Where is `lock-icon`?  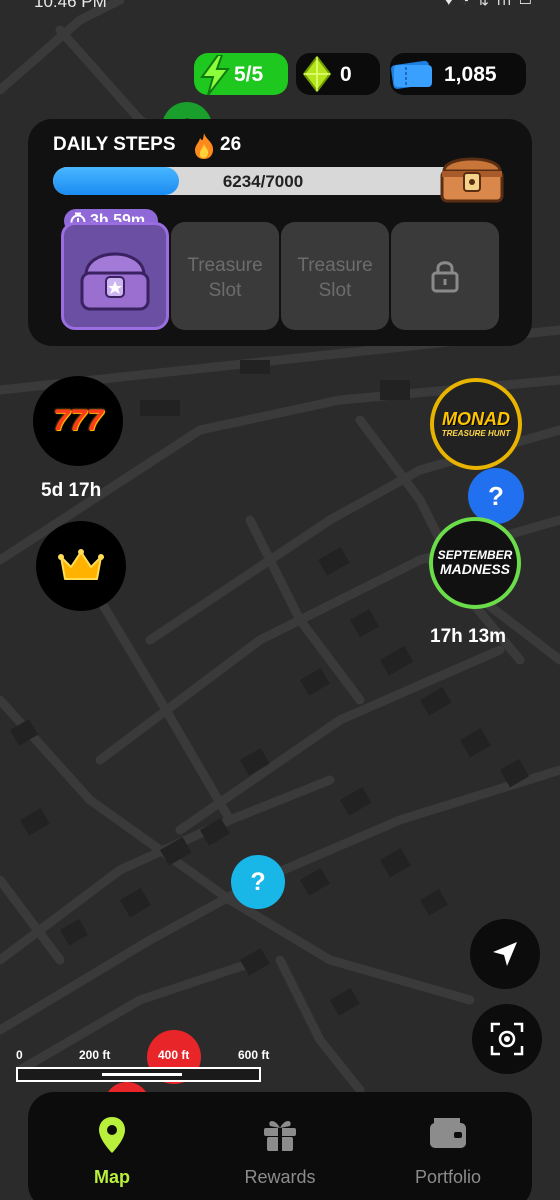 lock-icon is located at coordinates (445, 277).